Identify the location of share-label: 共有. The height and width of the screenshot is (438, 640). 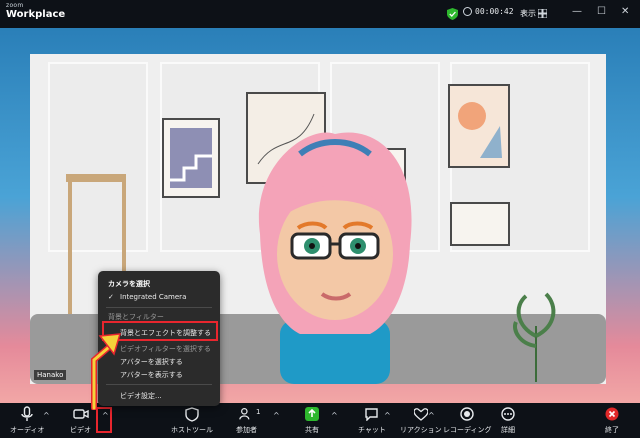
(312, 430).